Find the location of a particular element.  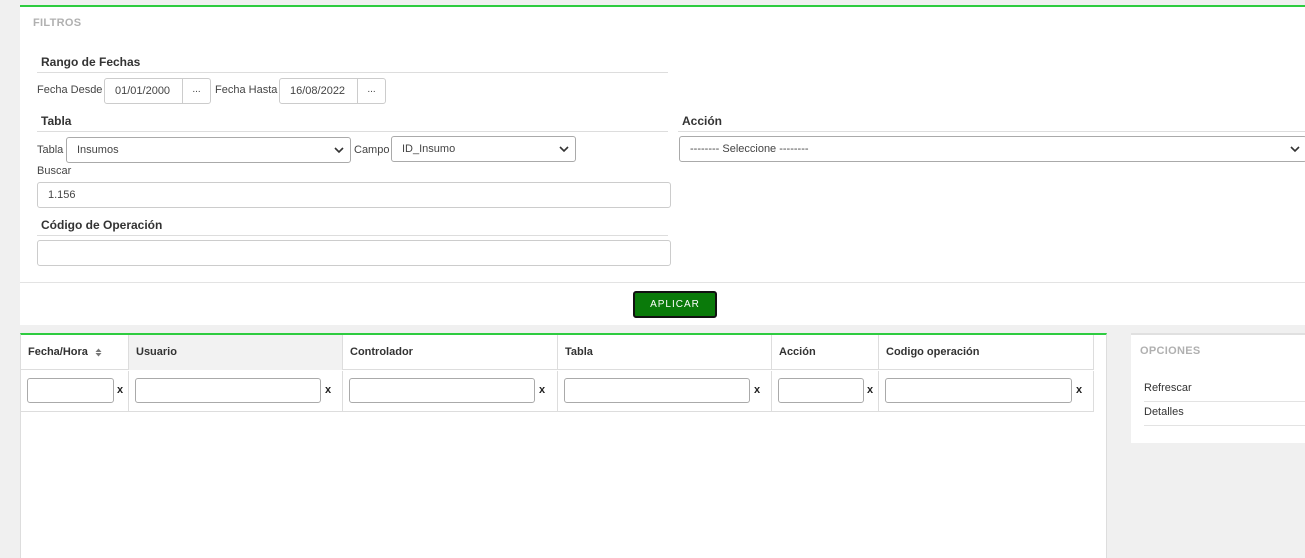

refresh-option: Refrescar is located at coordinates (1224, 390).